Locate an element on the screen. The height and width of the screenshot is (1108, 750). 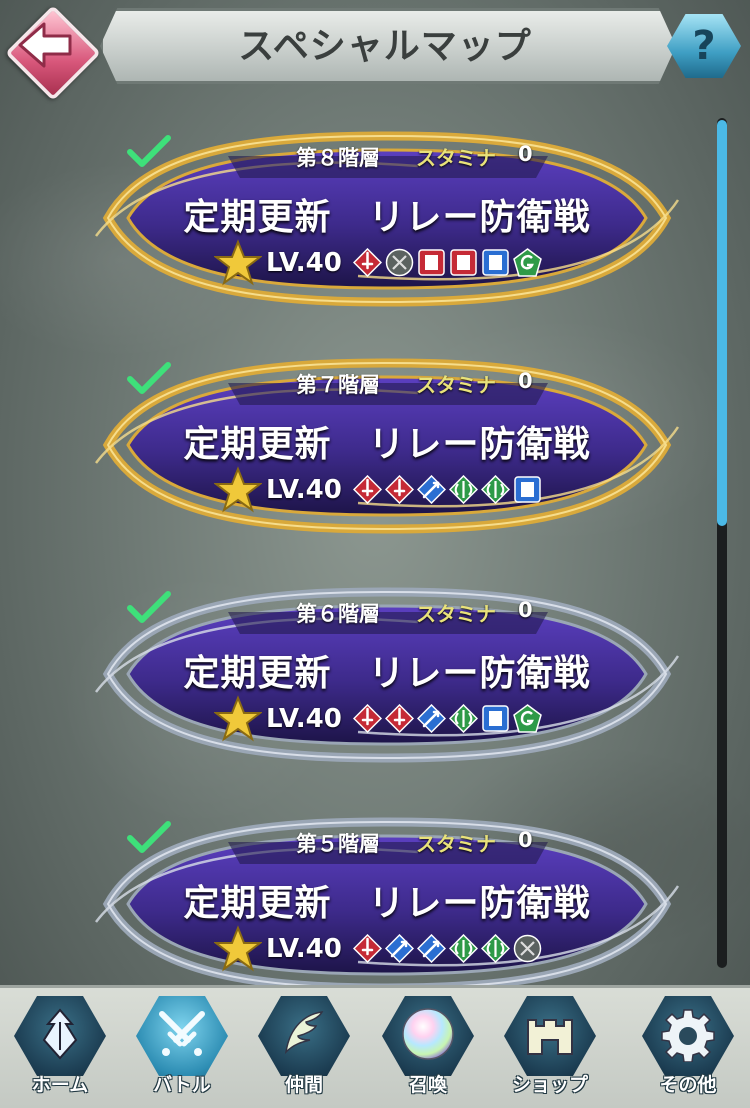
orb-icon is located at coordinates (428, 1034).